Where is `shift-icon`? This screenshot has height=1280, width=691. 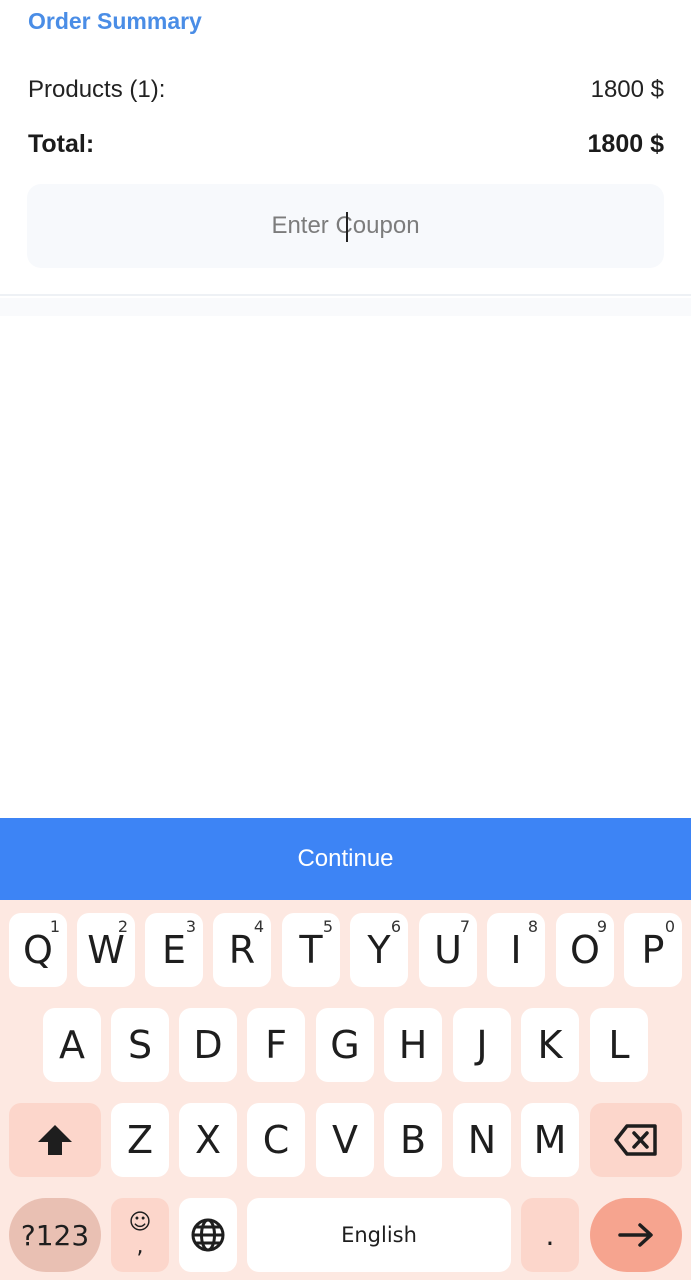 shift-icon is located at coordinates (55, 1140).